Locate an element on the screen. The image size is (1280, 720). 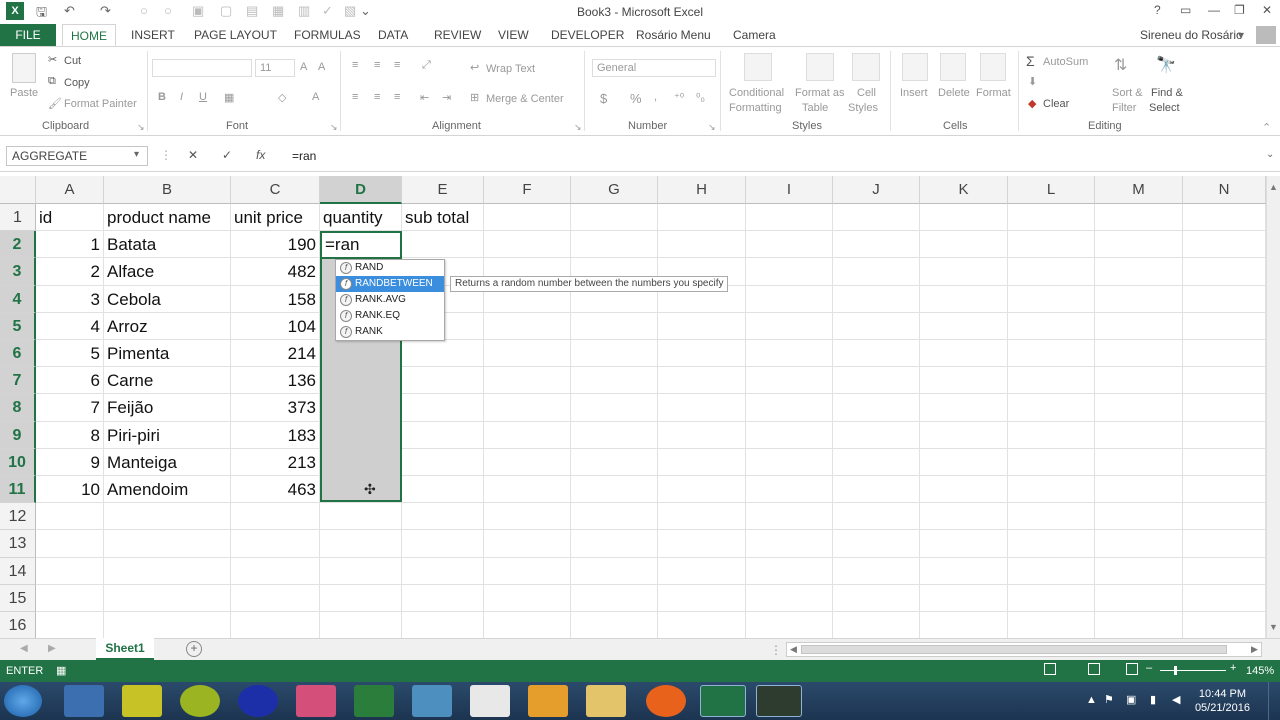
cell-d13 is located at coordinates (361, 544).